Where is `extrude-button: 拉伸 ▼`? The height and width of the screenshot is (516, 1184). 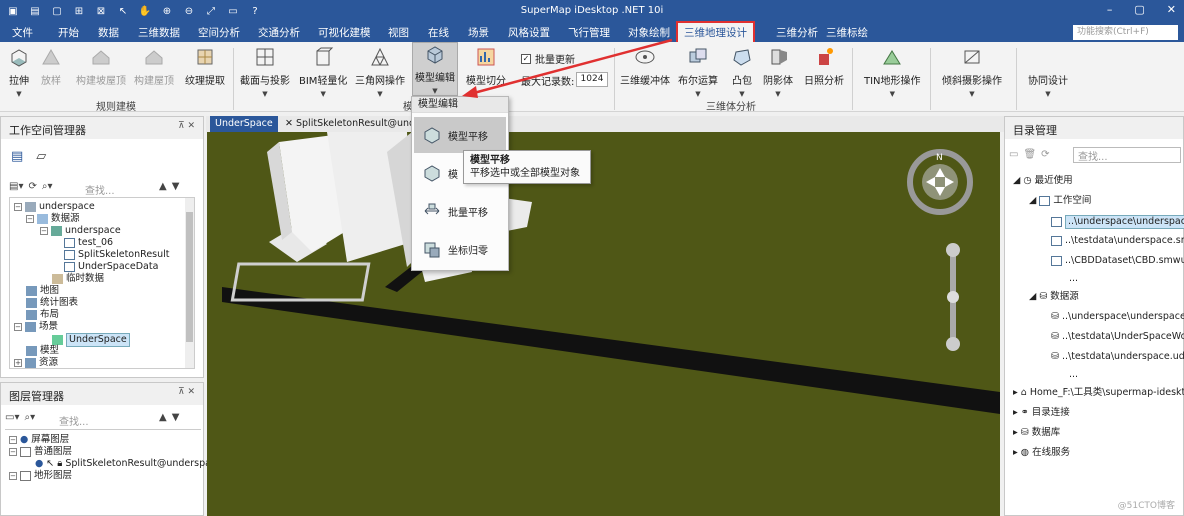
extrude-button: 拉伸 ▼ is located at coordinates (19, 71).